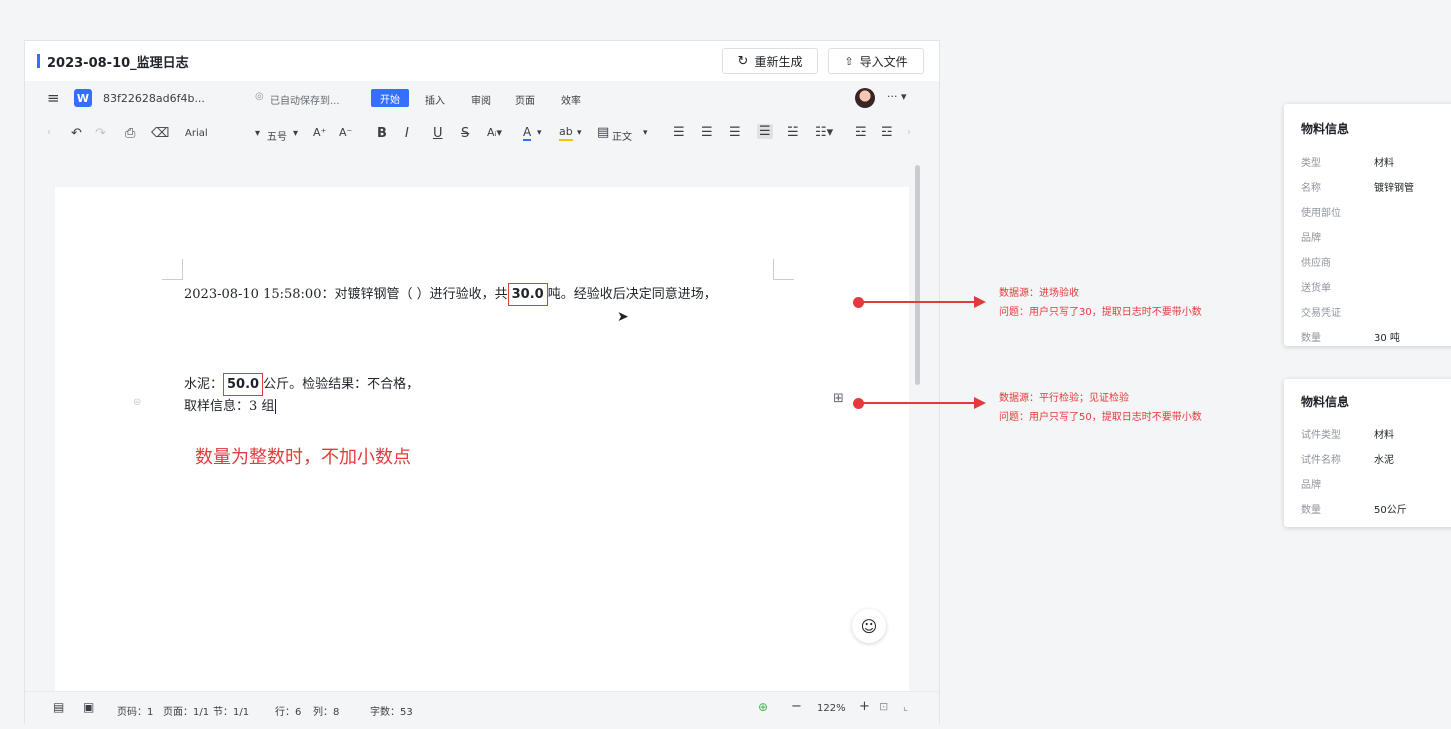 This screenshot has width=1451, height=729. I want to click on upload-icon: ⇧, so click(849, 61).